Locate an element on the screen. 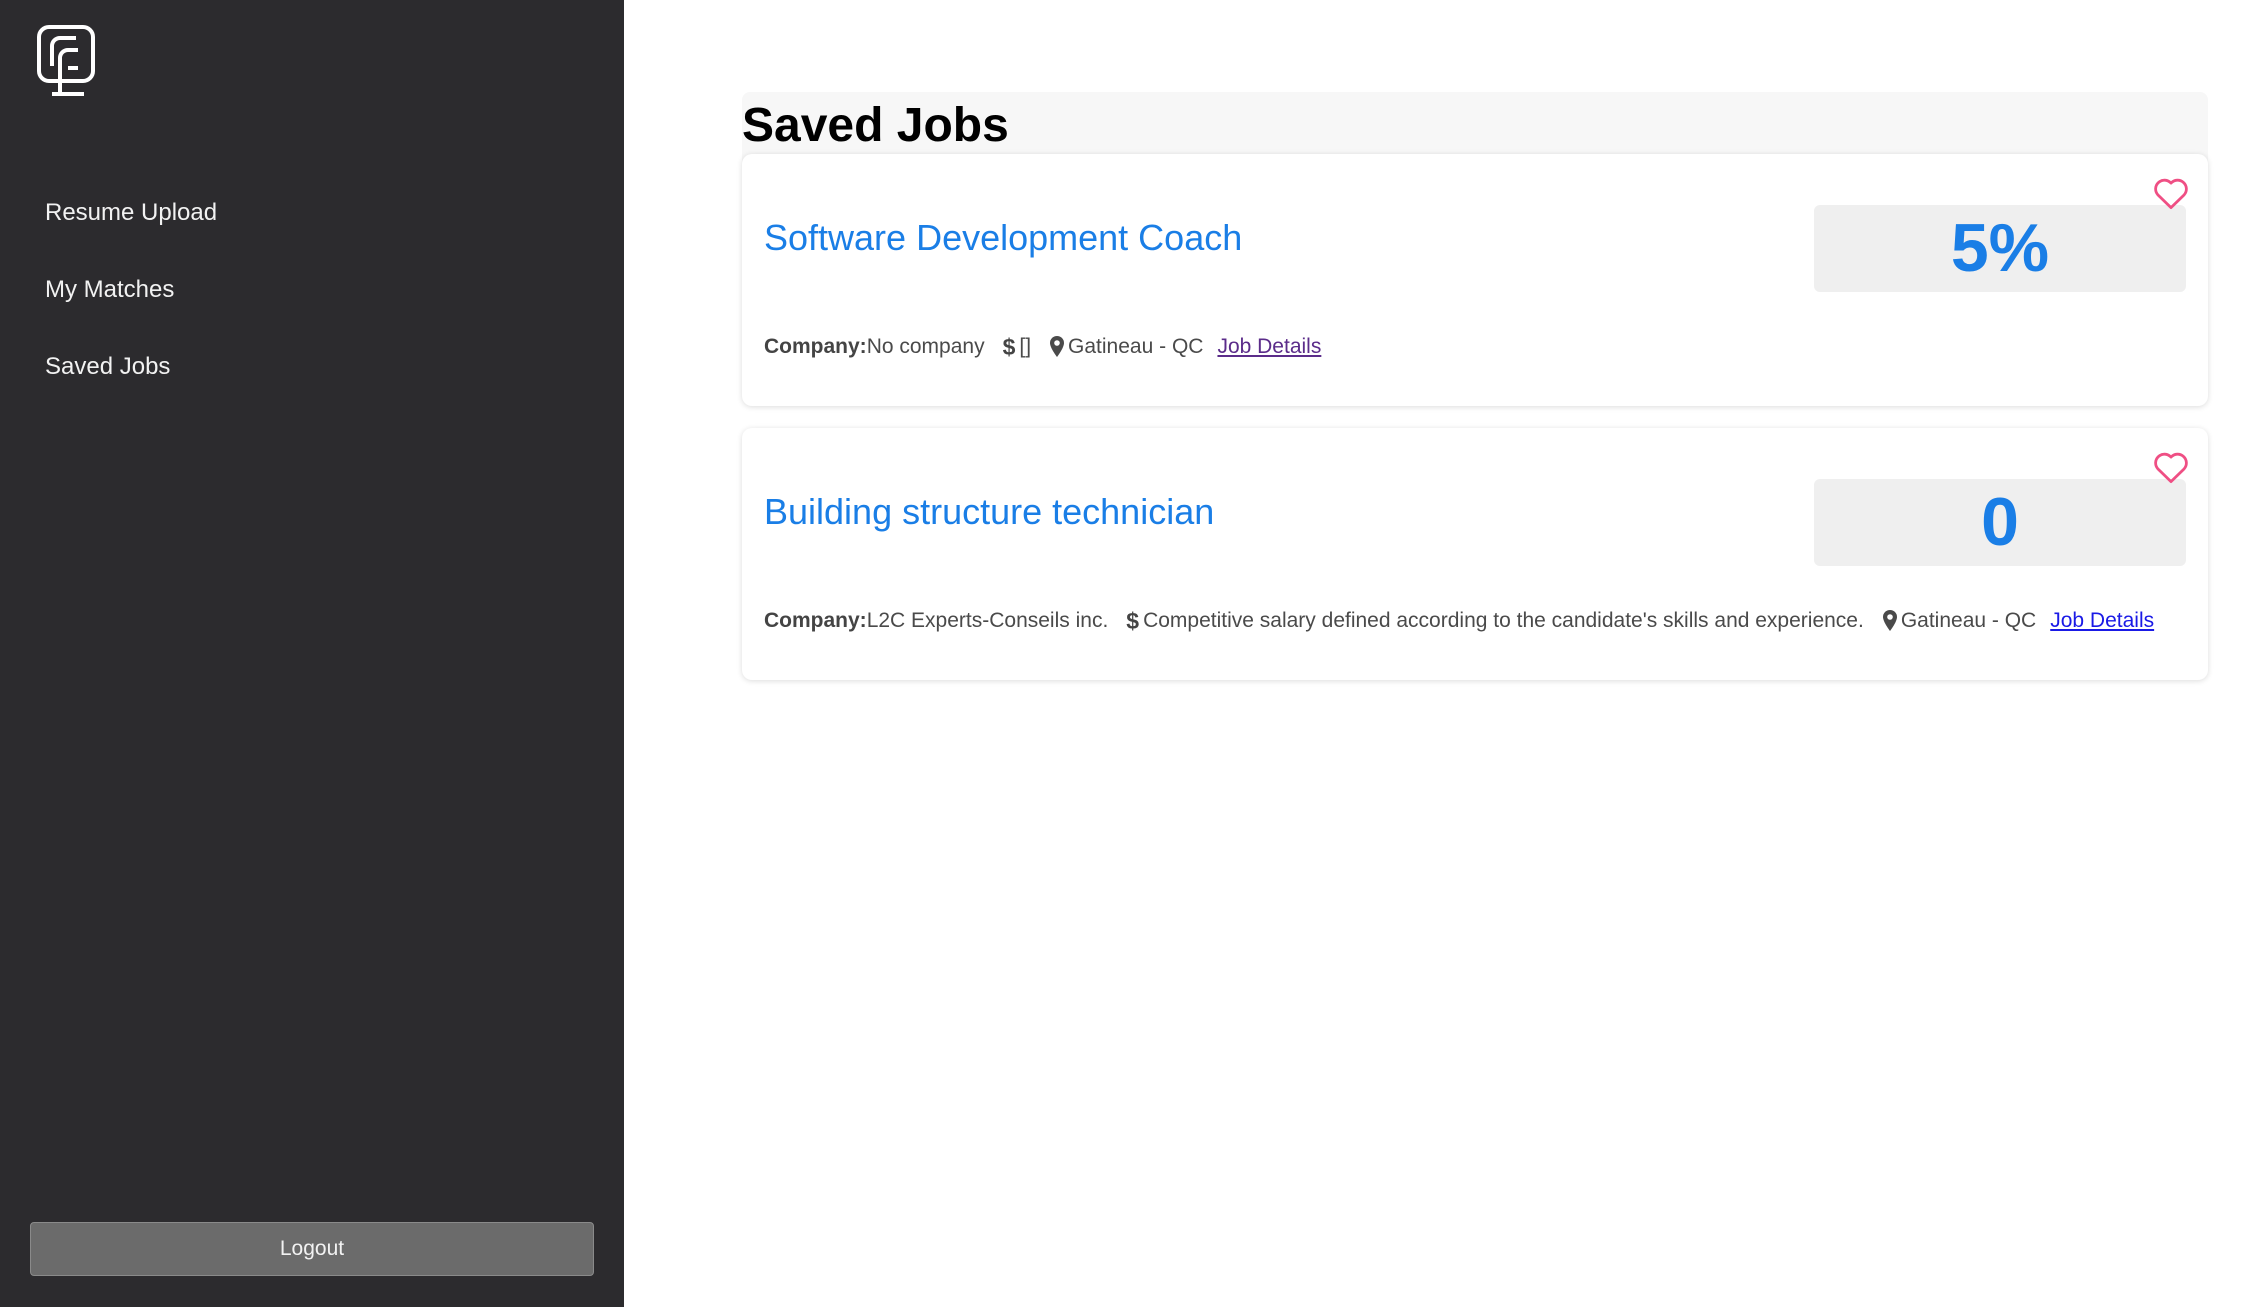 The width and height of the screenshot is (2252, 1307). sidebar-item-resume-upload: Resume Upload is located at coordinates (131, 213).